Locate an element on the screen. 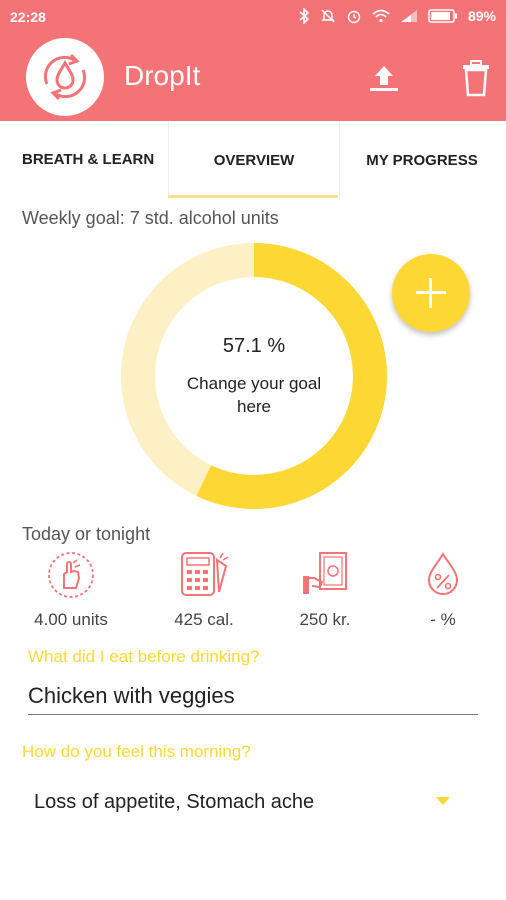 The width and height of the screenshot is (506, 900). chevron-down-icon is located at coordinates (443, 801).